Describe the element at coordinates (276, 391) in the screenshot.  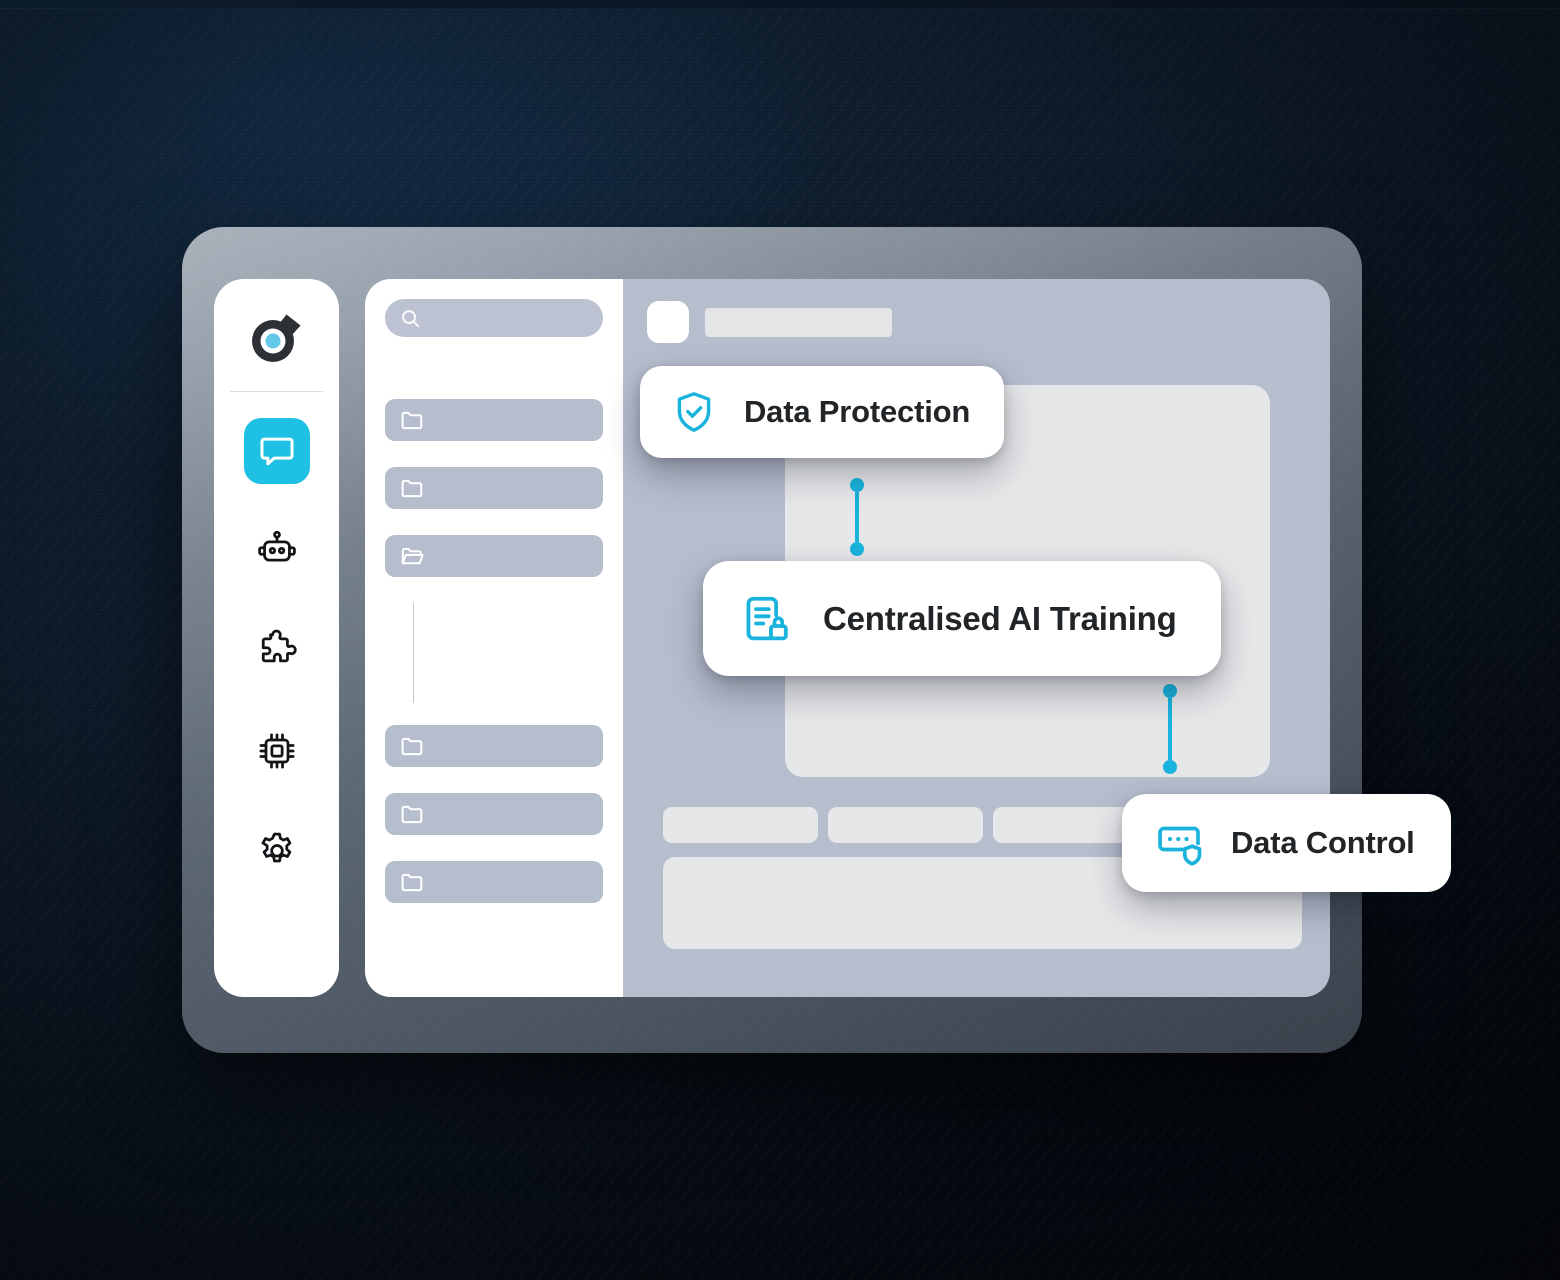
I see `sidebar-divider` at that location.